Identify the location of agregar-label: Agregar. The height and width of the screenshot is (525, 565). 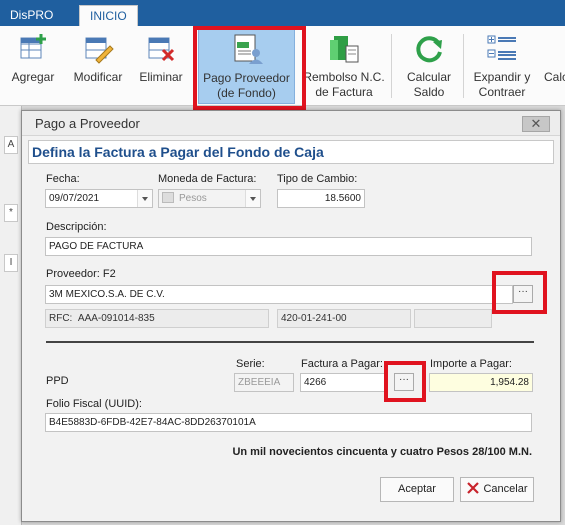
(33, 77).